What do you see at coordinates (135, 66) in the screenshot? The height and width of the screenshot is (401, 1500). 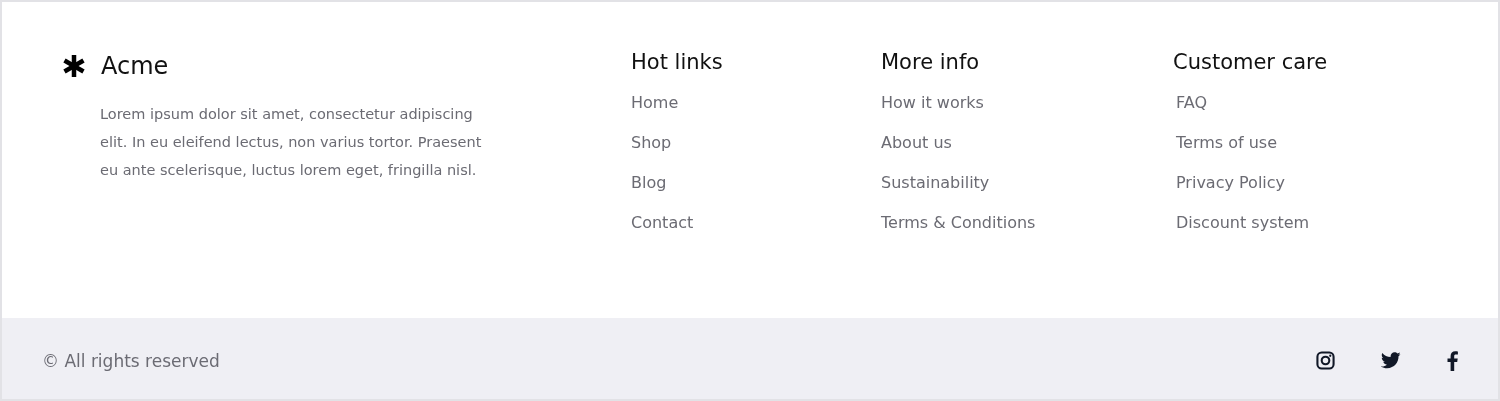 I see `brand-name: Acme` at bounding box center [135, 66].